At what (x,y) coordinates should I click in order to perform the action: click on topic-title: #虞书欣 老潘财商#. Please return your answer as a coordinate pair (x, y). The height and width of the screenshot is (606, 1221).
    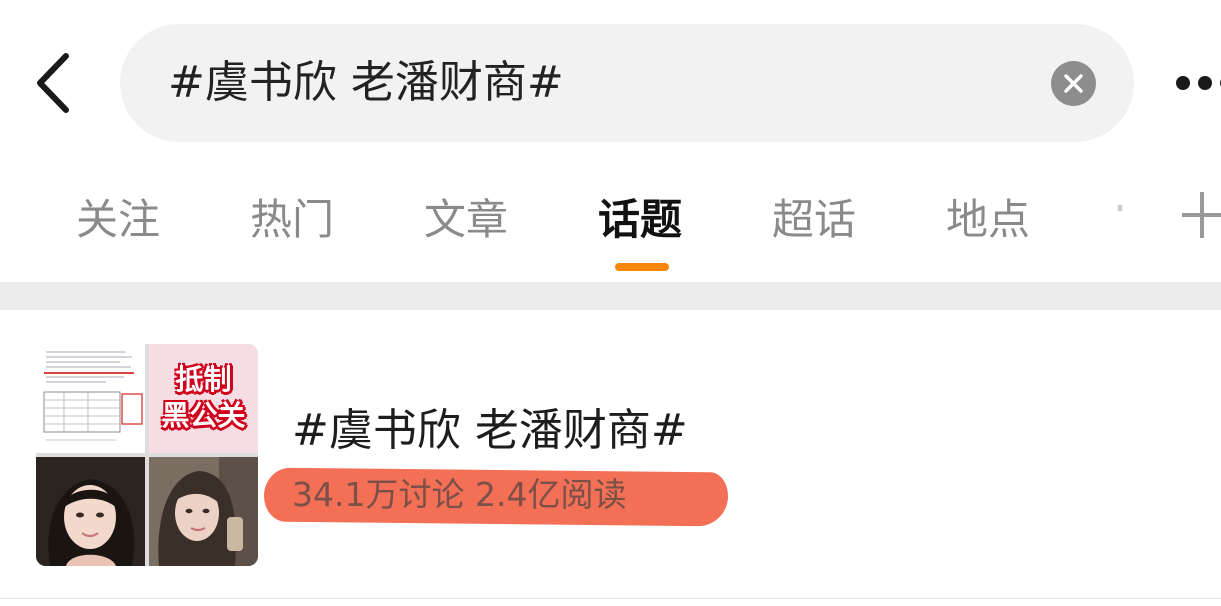
    Looking at the image, I should click on (490, 431).